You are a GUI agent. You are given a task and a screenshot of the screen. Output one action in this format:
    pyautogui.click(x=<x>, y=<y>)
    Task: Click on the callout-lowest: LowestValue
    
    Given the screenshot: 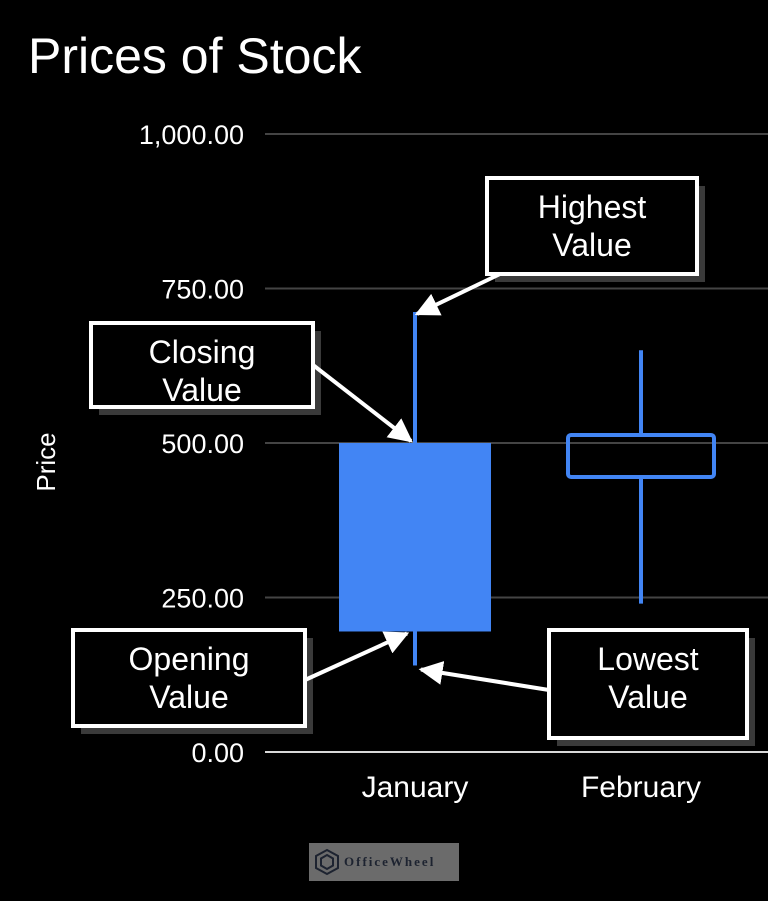 What is the action you would take?
    pyautogui.click(x=586, y=687)
    